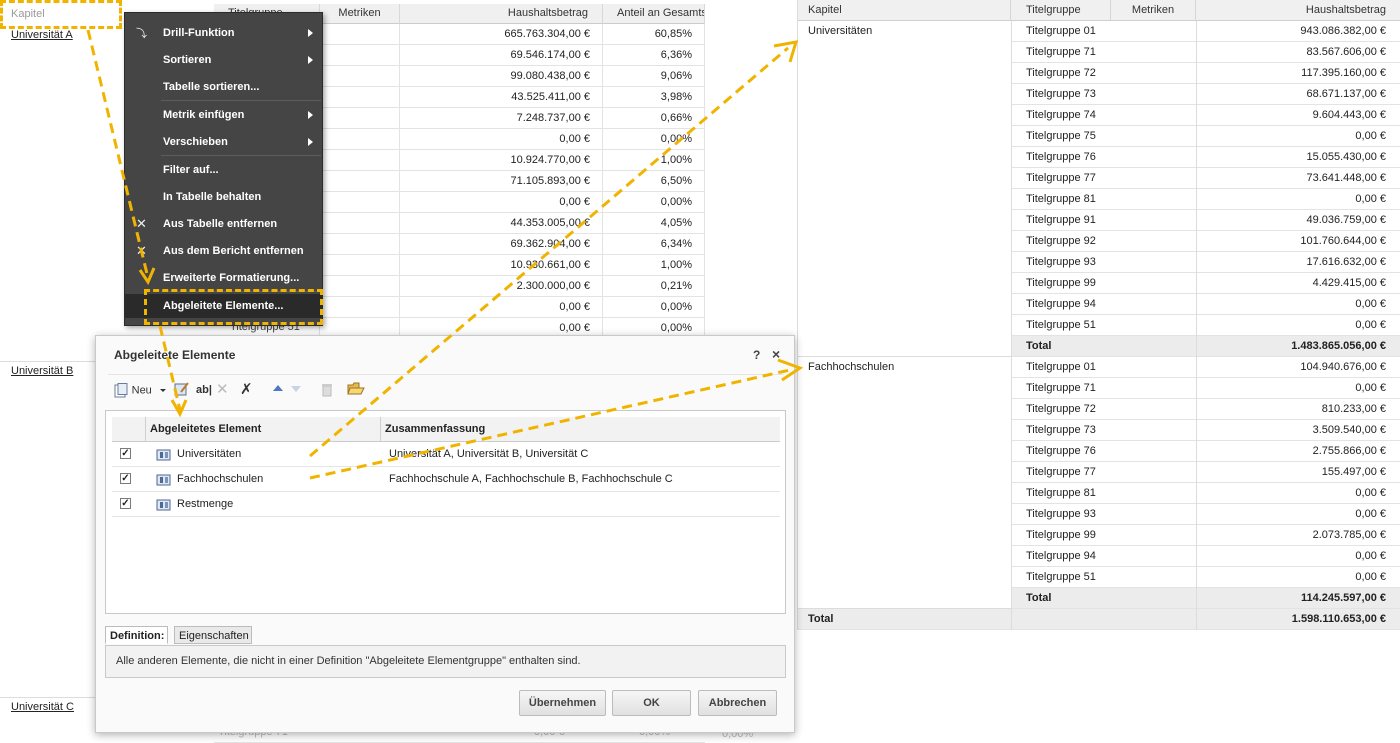  Describe the element at coordinates (550, 424) in the screenshot. I see `arrow-fachhochschulen` at that location.